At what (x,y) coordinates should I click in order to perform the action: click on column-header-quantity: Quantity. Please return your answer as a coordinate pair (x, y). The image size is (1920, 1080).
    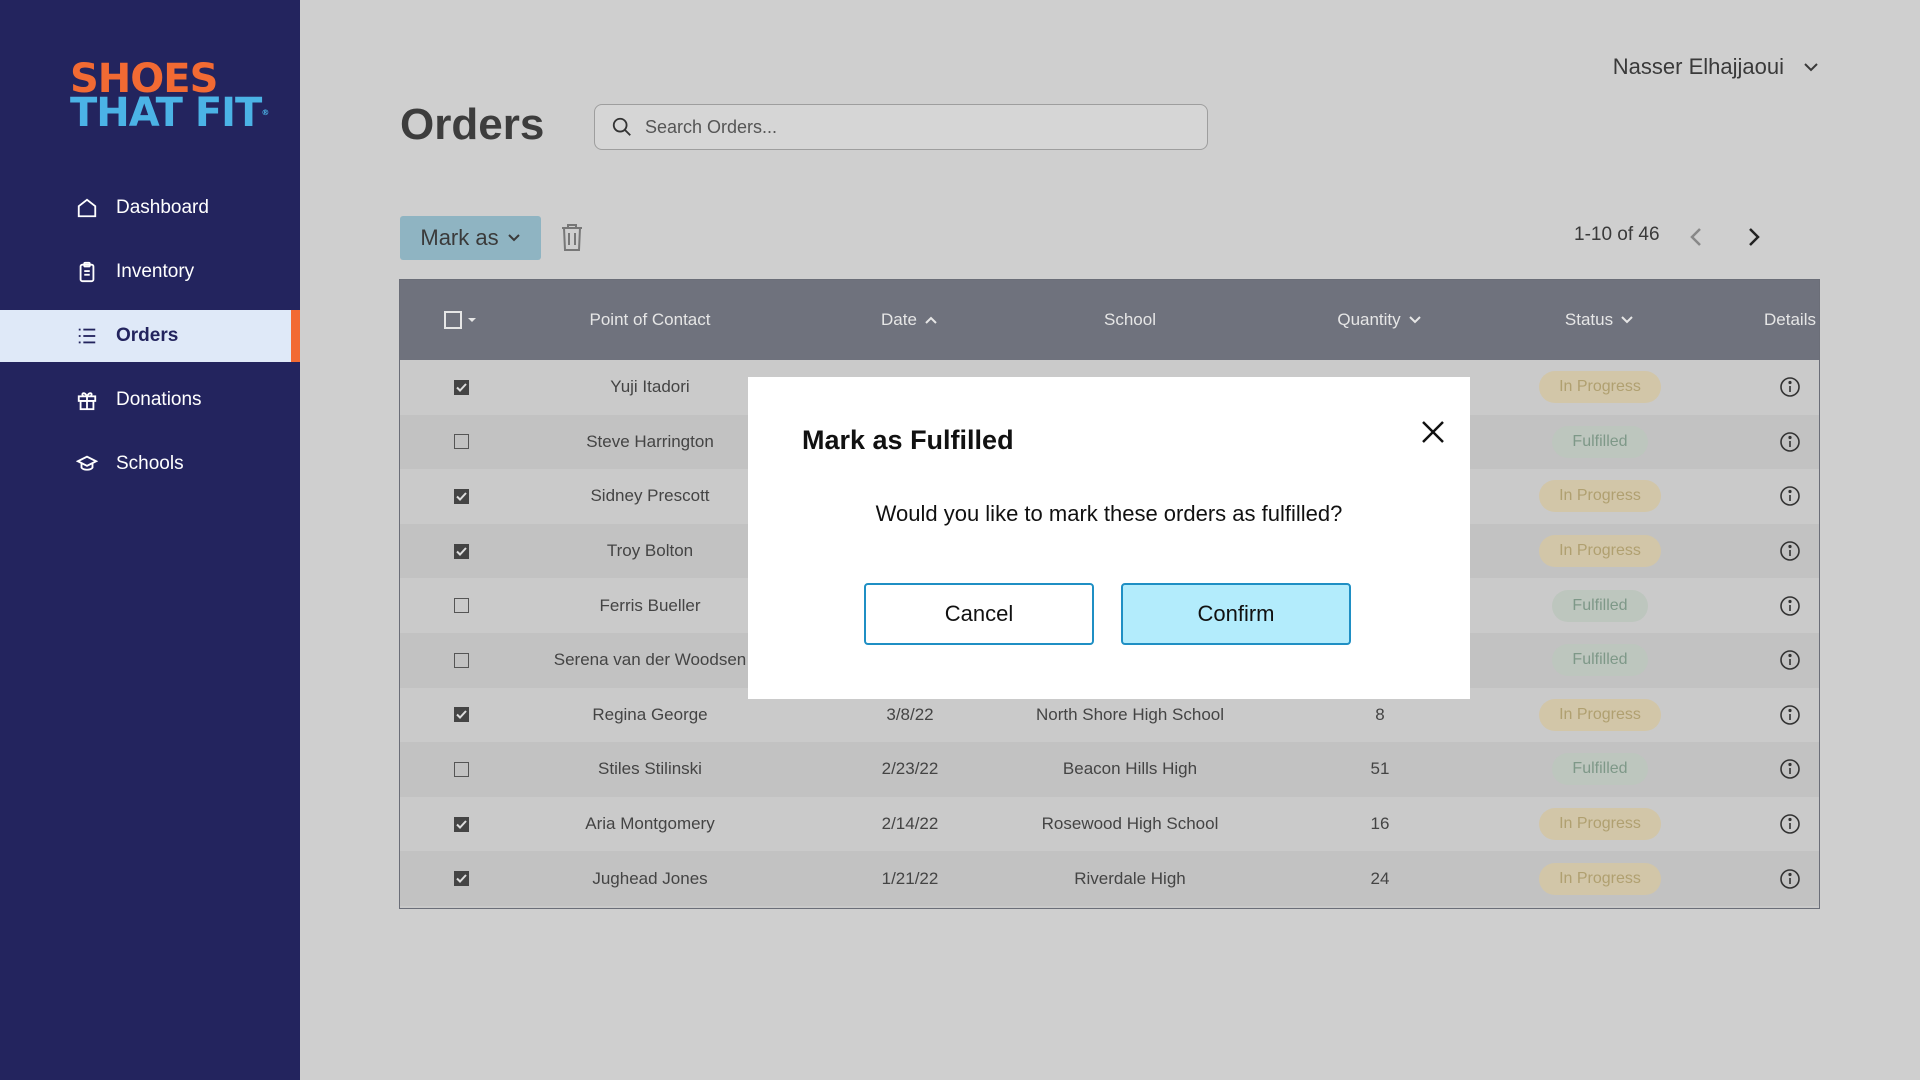
    Looking at the image, I should click on (1380, 320).